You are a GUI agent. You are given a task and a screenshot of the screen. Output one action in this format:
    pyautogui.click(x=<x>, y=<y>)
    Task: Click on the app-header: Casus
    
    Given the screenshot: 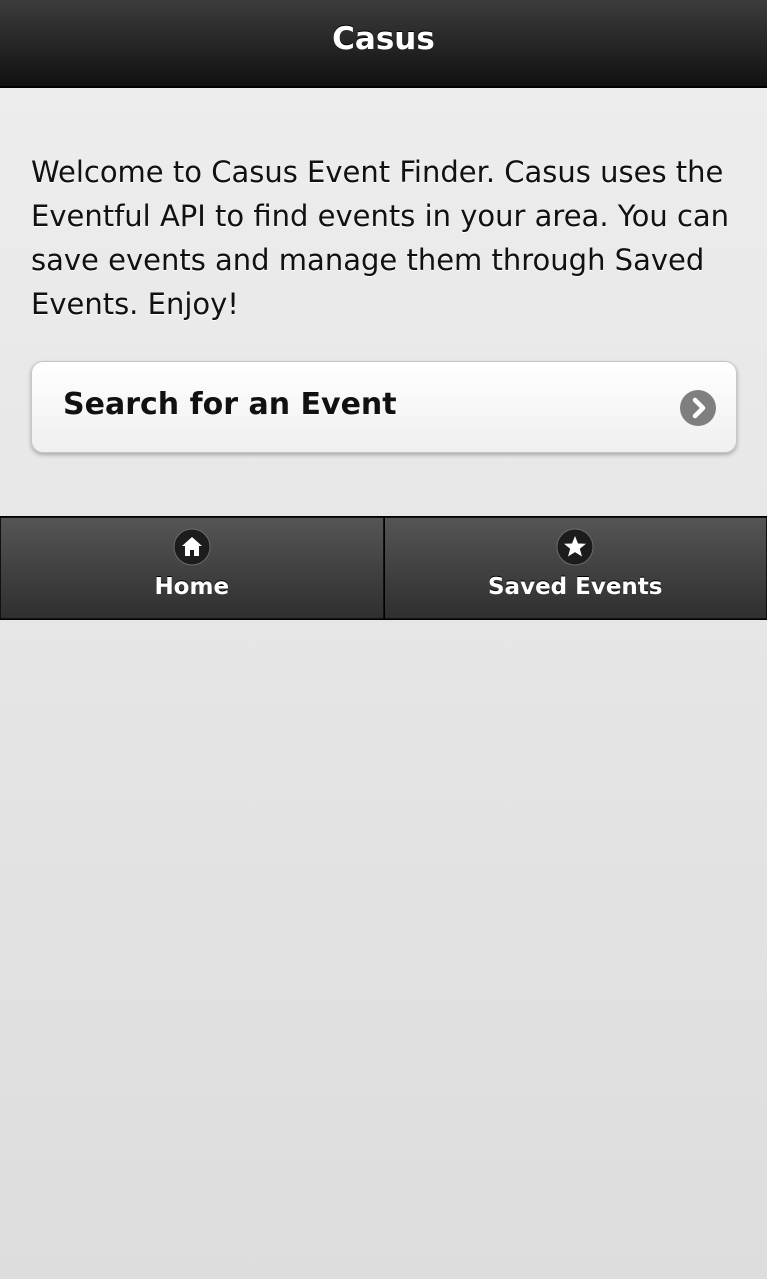 What is the action you would take?
    pyautogui.click(x=383, y=44)
    